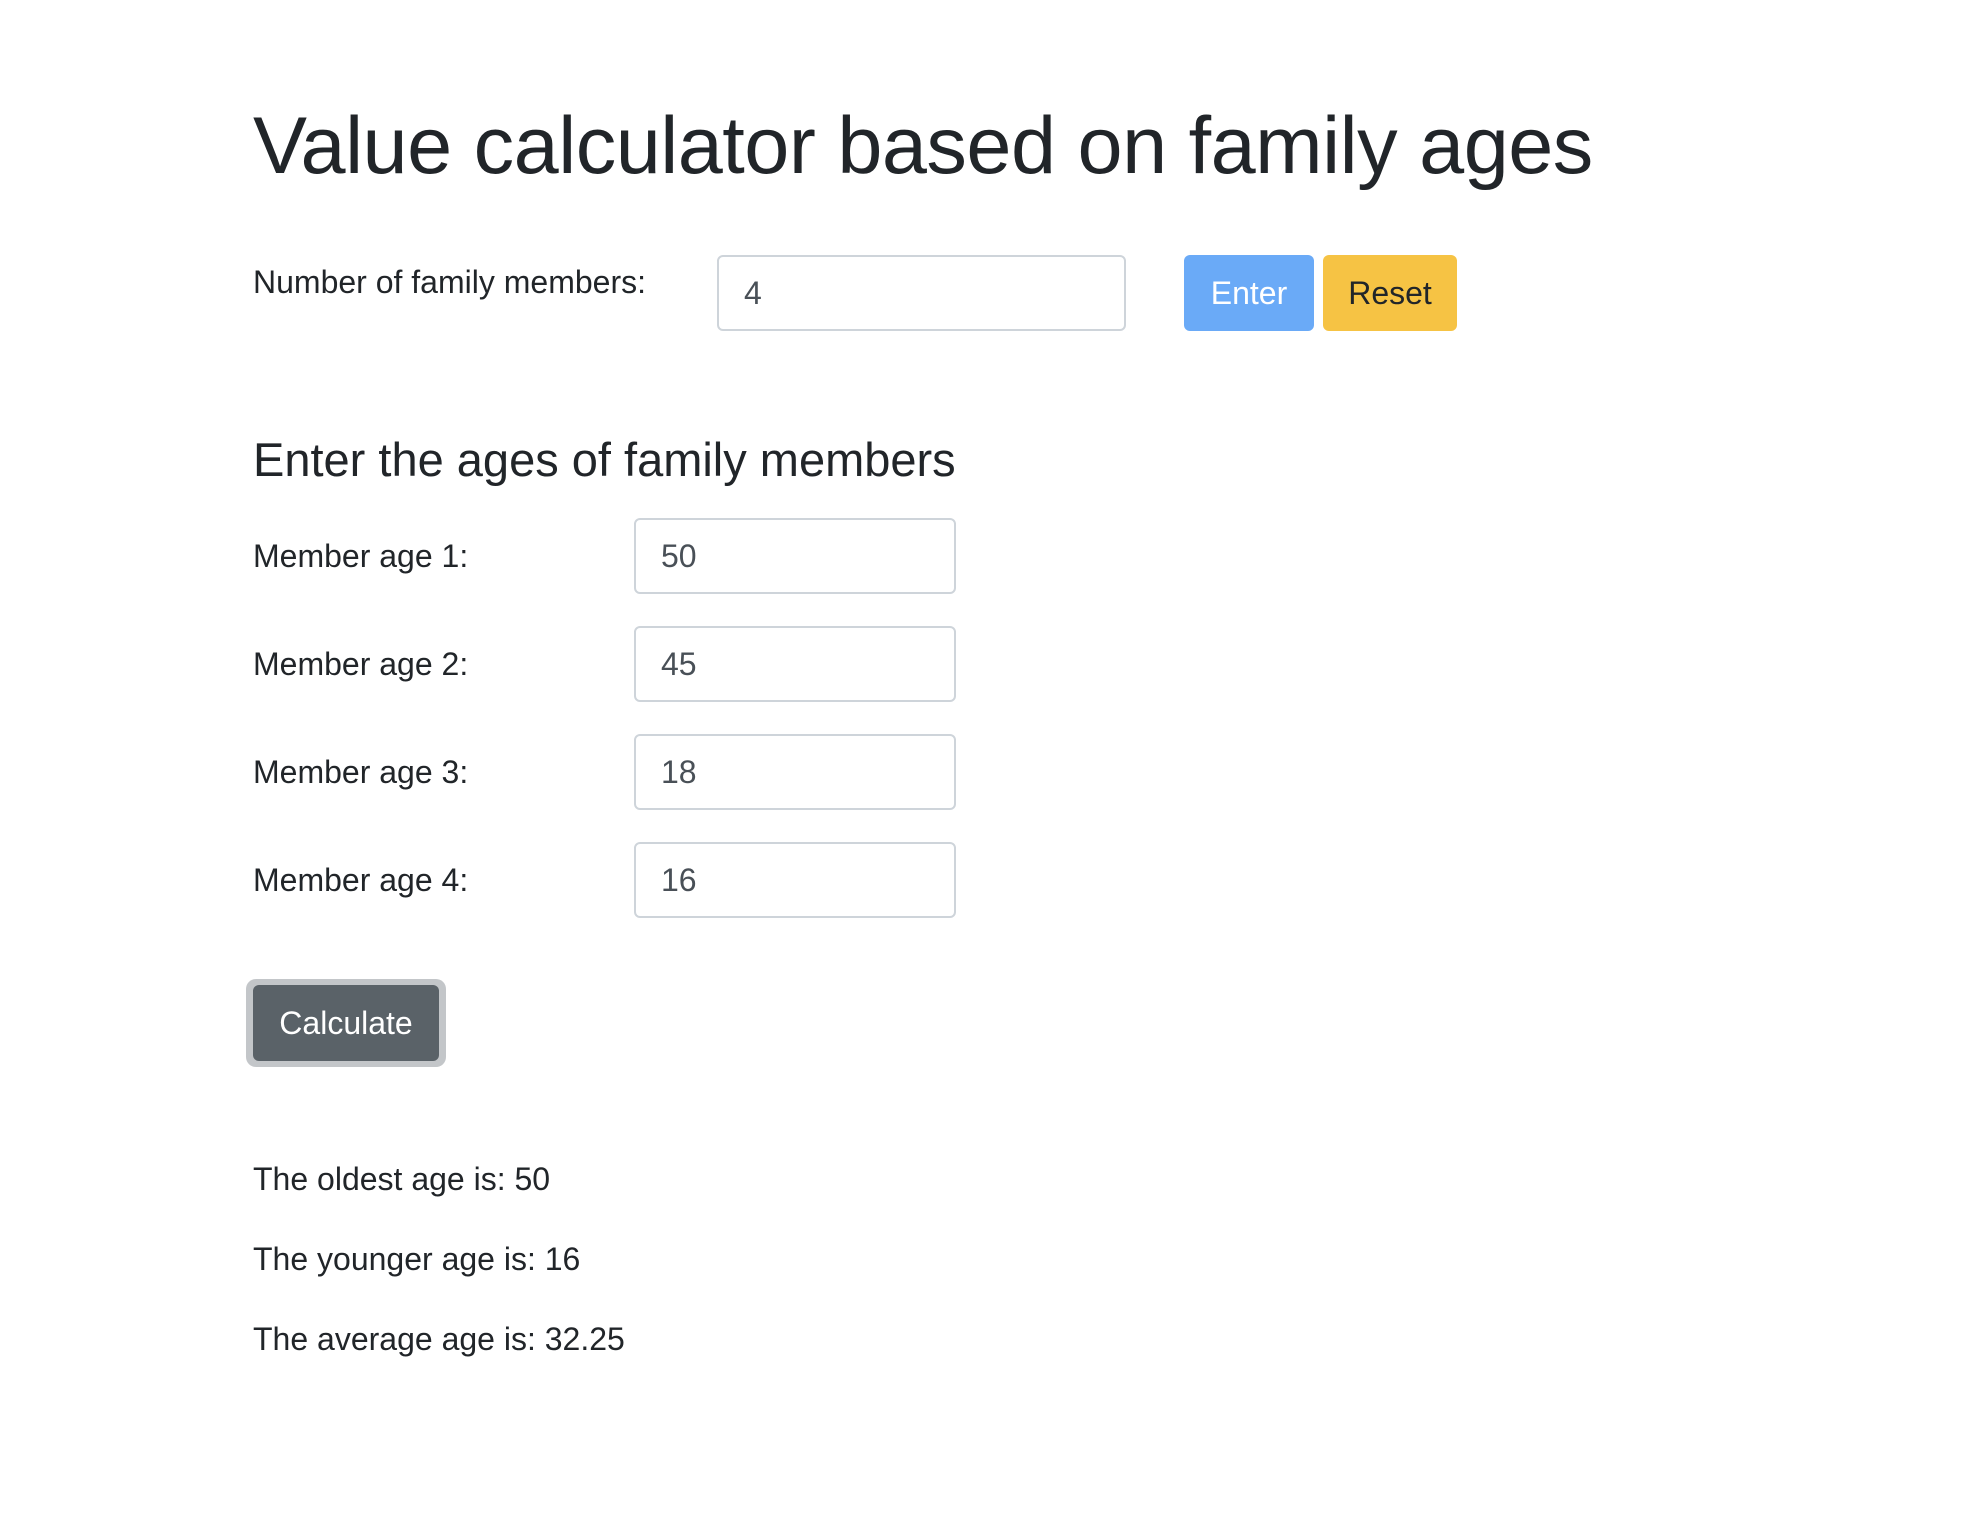 This screenshot has width=1976, height=1528. Describe the element at coordinates (402, 1179) in the screenshot. I see `oldest-age-result: The oldest age is: 50` at that location.